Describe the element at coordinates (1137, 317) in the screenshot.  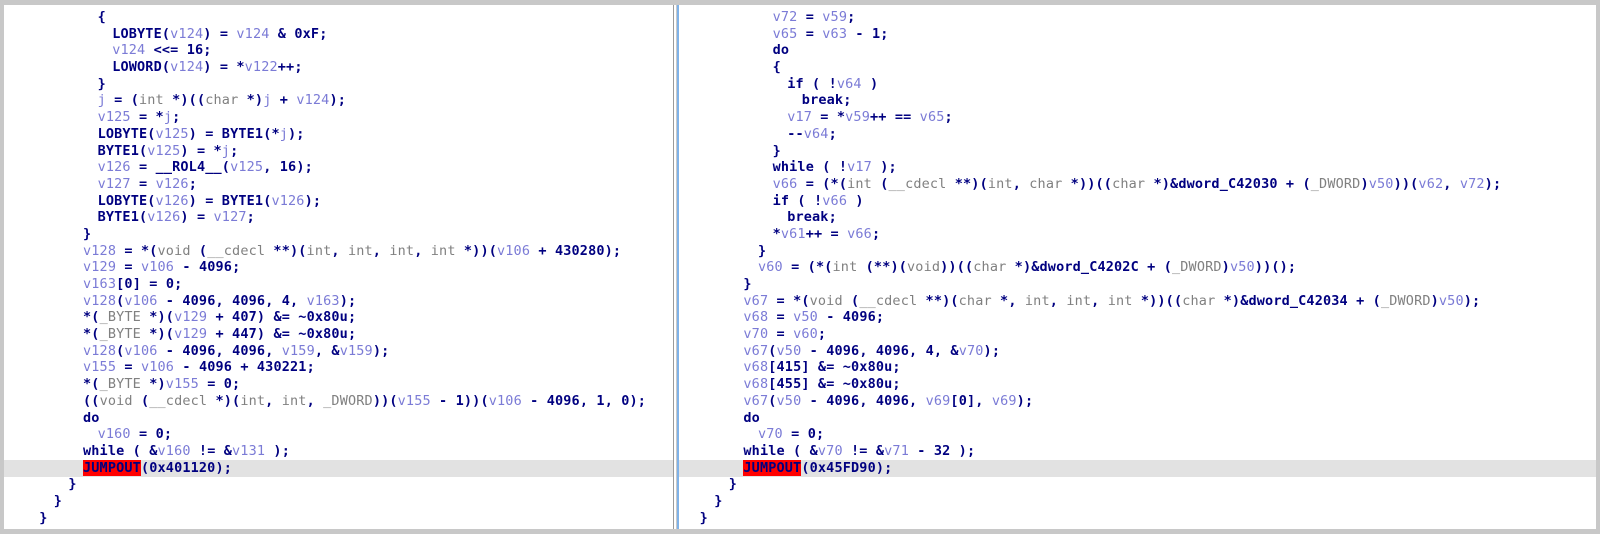
I see `code-line: v68 = v50 - 4096;` at that location.